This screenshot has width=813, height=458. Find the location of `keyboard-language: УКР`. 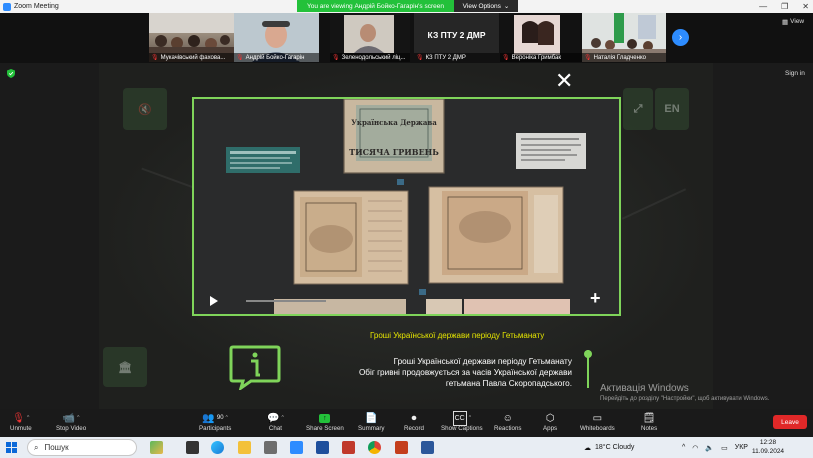

keyboard-language: УКР is located at coordinates (741, 447).